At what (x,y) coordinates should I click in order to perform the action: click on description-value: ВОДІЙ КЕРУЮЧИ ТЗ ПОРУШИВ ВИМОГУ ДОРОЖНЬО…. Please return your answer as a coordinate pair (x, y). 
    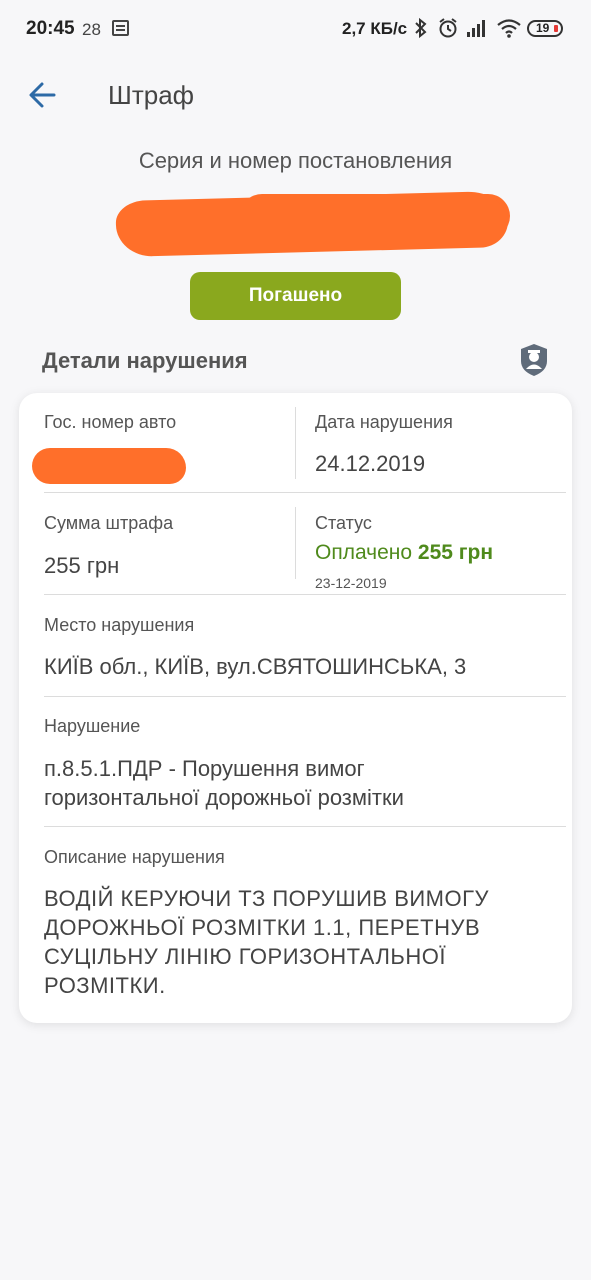
    Looking at the image, I should click on (267, 942).